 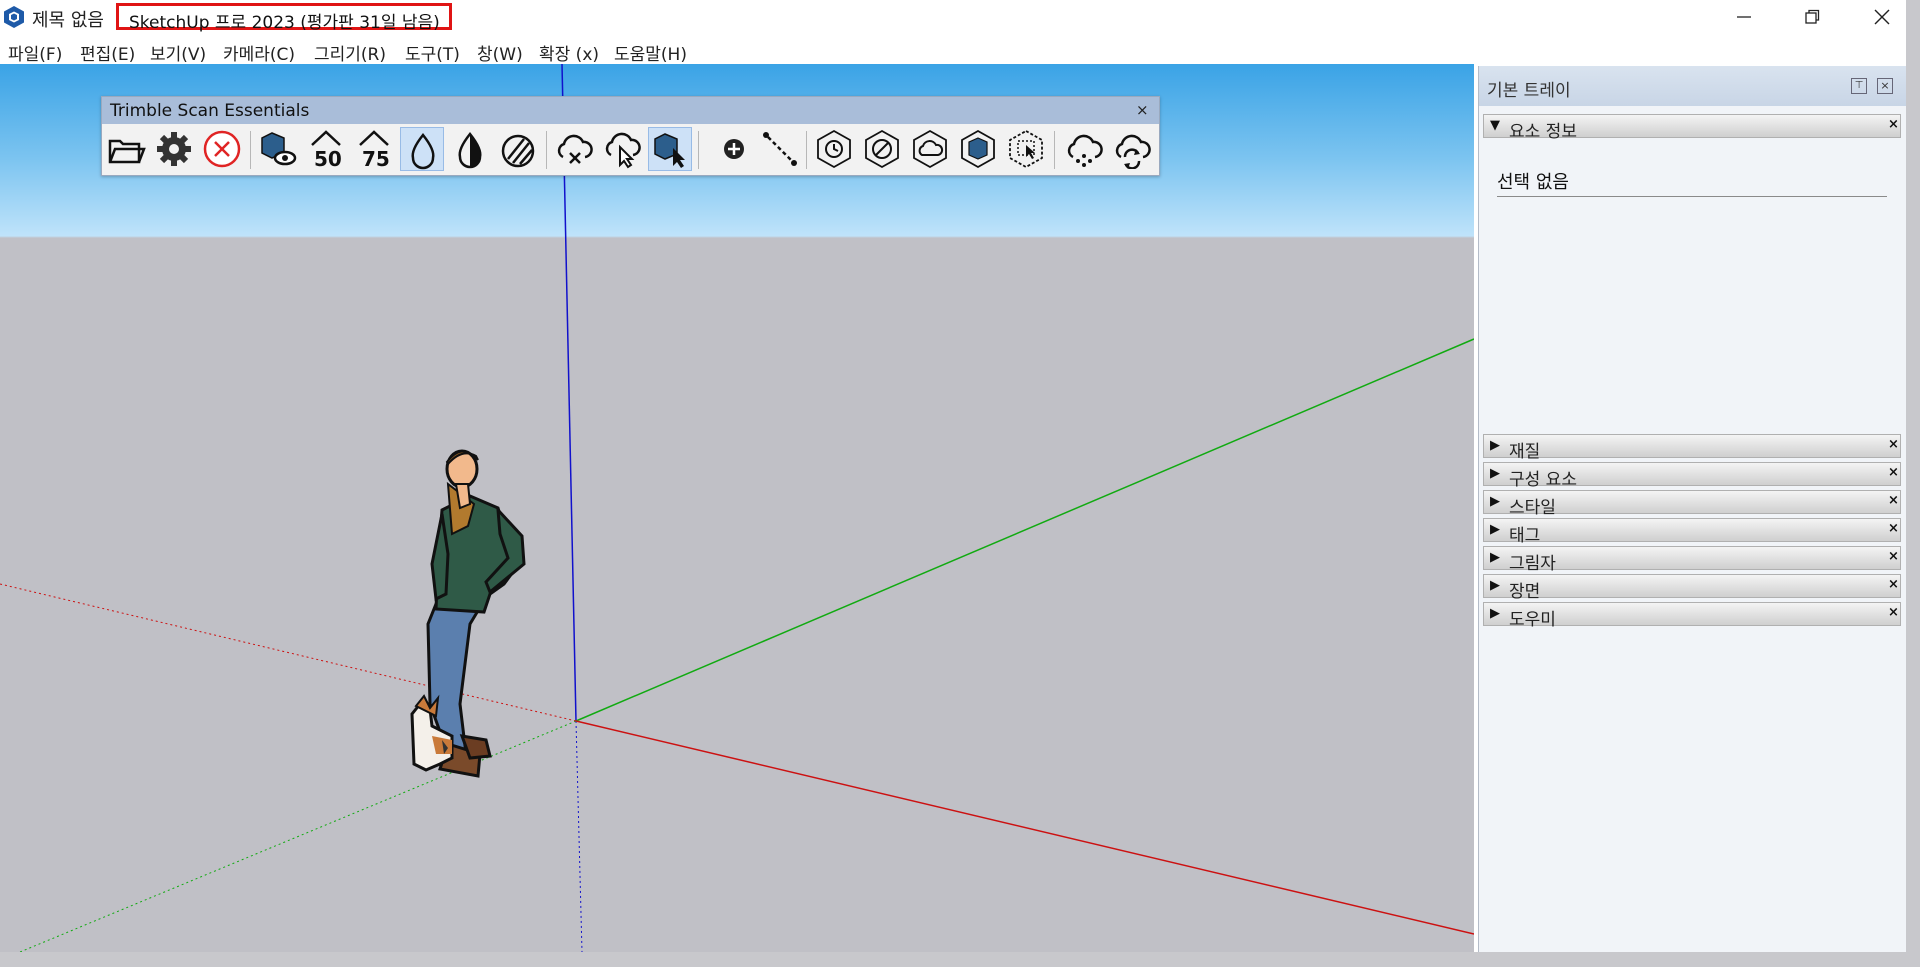 I want to click on expanded-arrow-icon: ▼, so click(x=1495, y=125).